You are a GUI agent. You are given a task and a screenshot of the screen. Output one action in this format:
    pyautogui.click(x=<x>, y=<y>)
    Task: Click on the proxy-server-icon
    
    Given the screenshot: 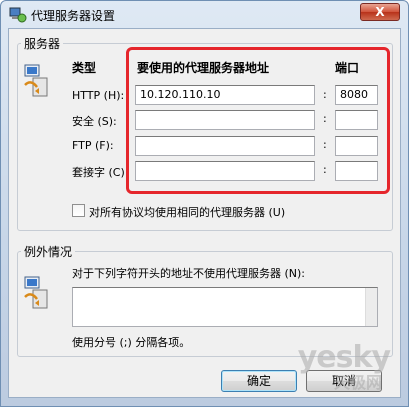 What is the action you would take?
    pyautogui.click(x=36, y=80)
    